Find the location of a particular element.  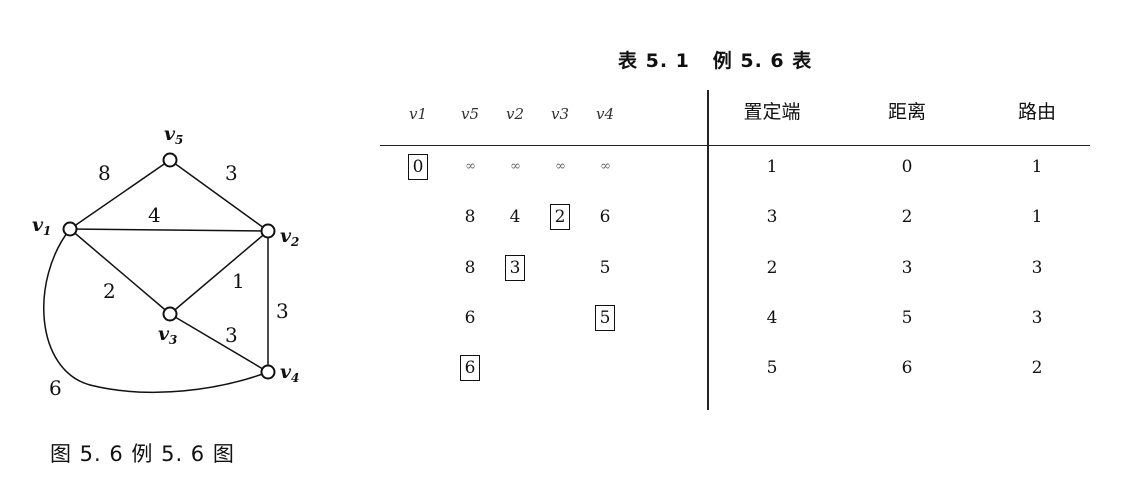

node-v5 is located at coordinates (170, 160).